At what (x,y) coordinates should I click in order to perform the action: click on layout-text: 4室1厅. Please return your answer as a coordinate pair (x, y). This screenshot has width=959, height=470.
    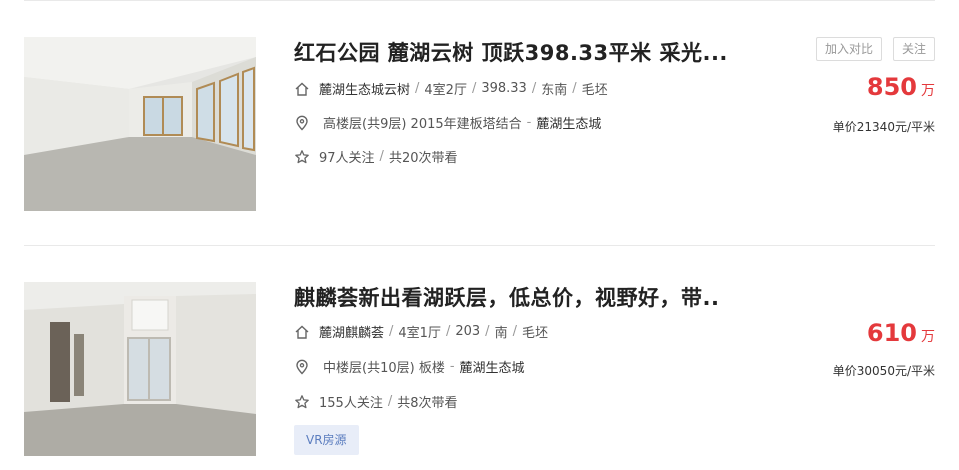
    Looking at the image, I should click on (419, 333).